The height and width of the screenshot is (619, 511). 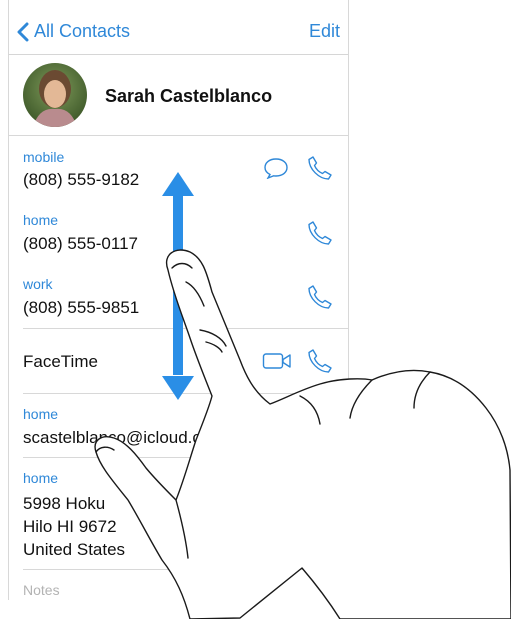 What do you see at coordinates (55, 95) in the screenshot?
I see `avatar` at bounding box center [55, 95].